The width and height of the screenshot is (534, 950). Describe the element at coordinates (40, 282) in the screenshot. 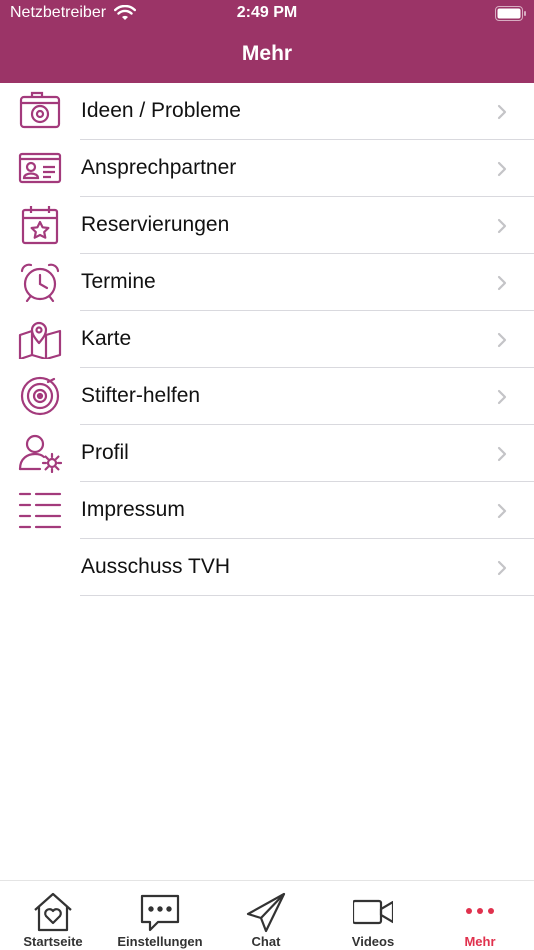

I see `alarm-clock-icon` at that location.